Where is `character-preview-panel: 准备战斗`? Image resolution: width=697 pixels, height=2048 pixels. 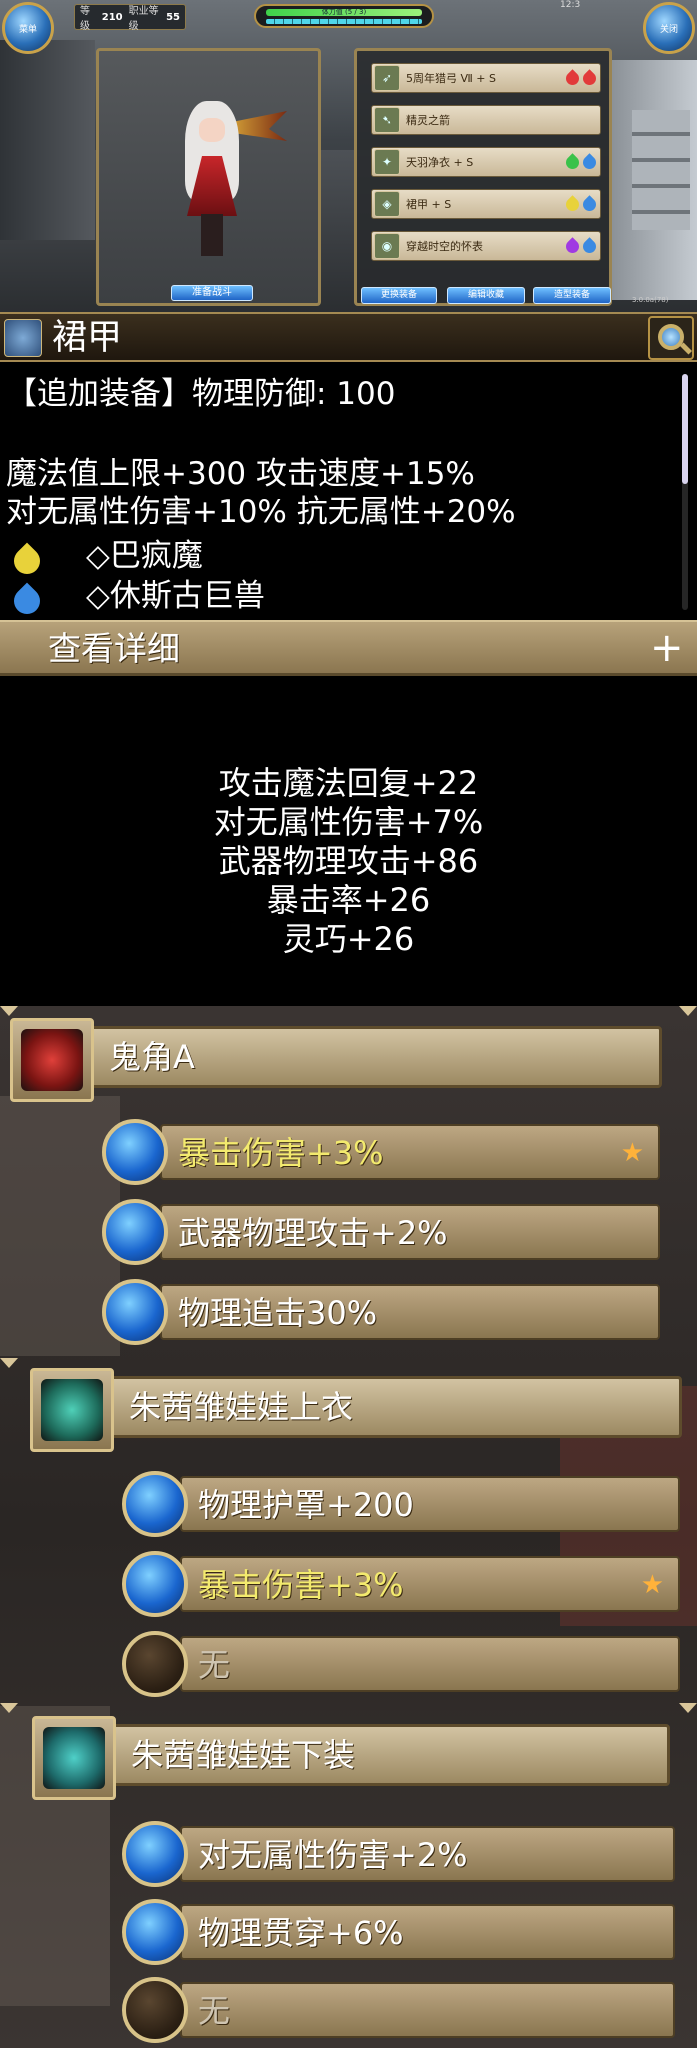
character-preview-panel: 准备战斗 is located at coordinates (208, 177).